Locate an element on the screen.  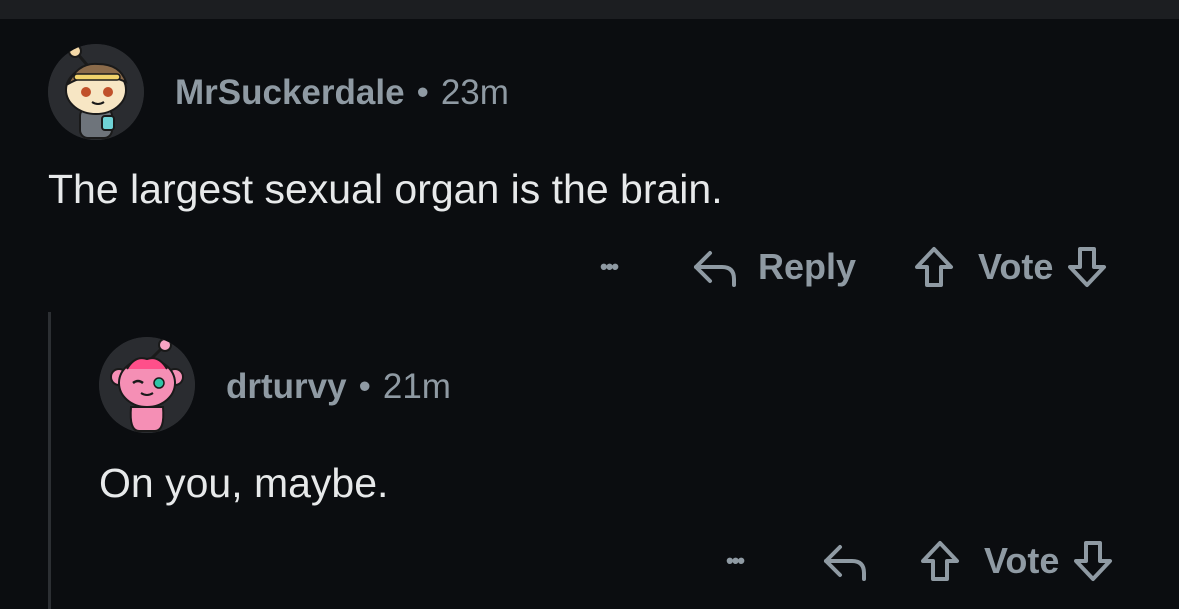
comment-actions: ••• Vote is located at coordinates (919, 561).